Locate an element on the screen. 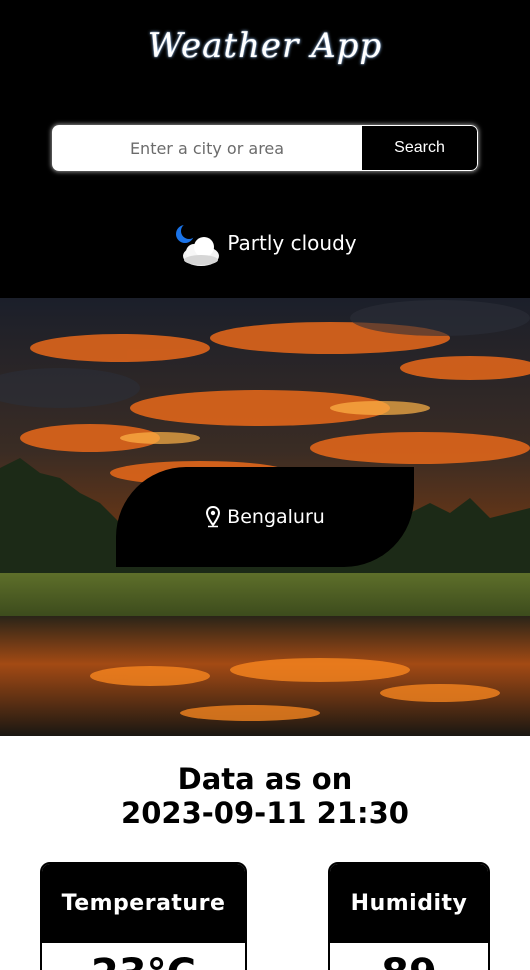 The image size is (530, 970). temperature-card: Temperature 23°C is located at coordinates (143, 916).